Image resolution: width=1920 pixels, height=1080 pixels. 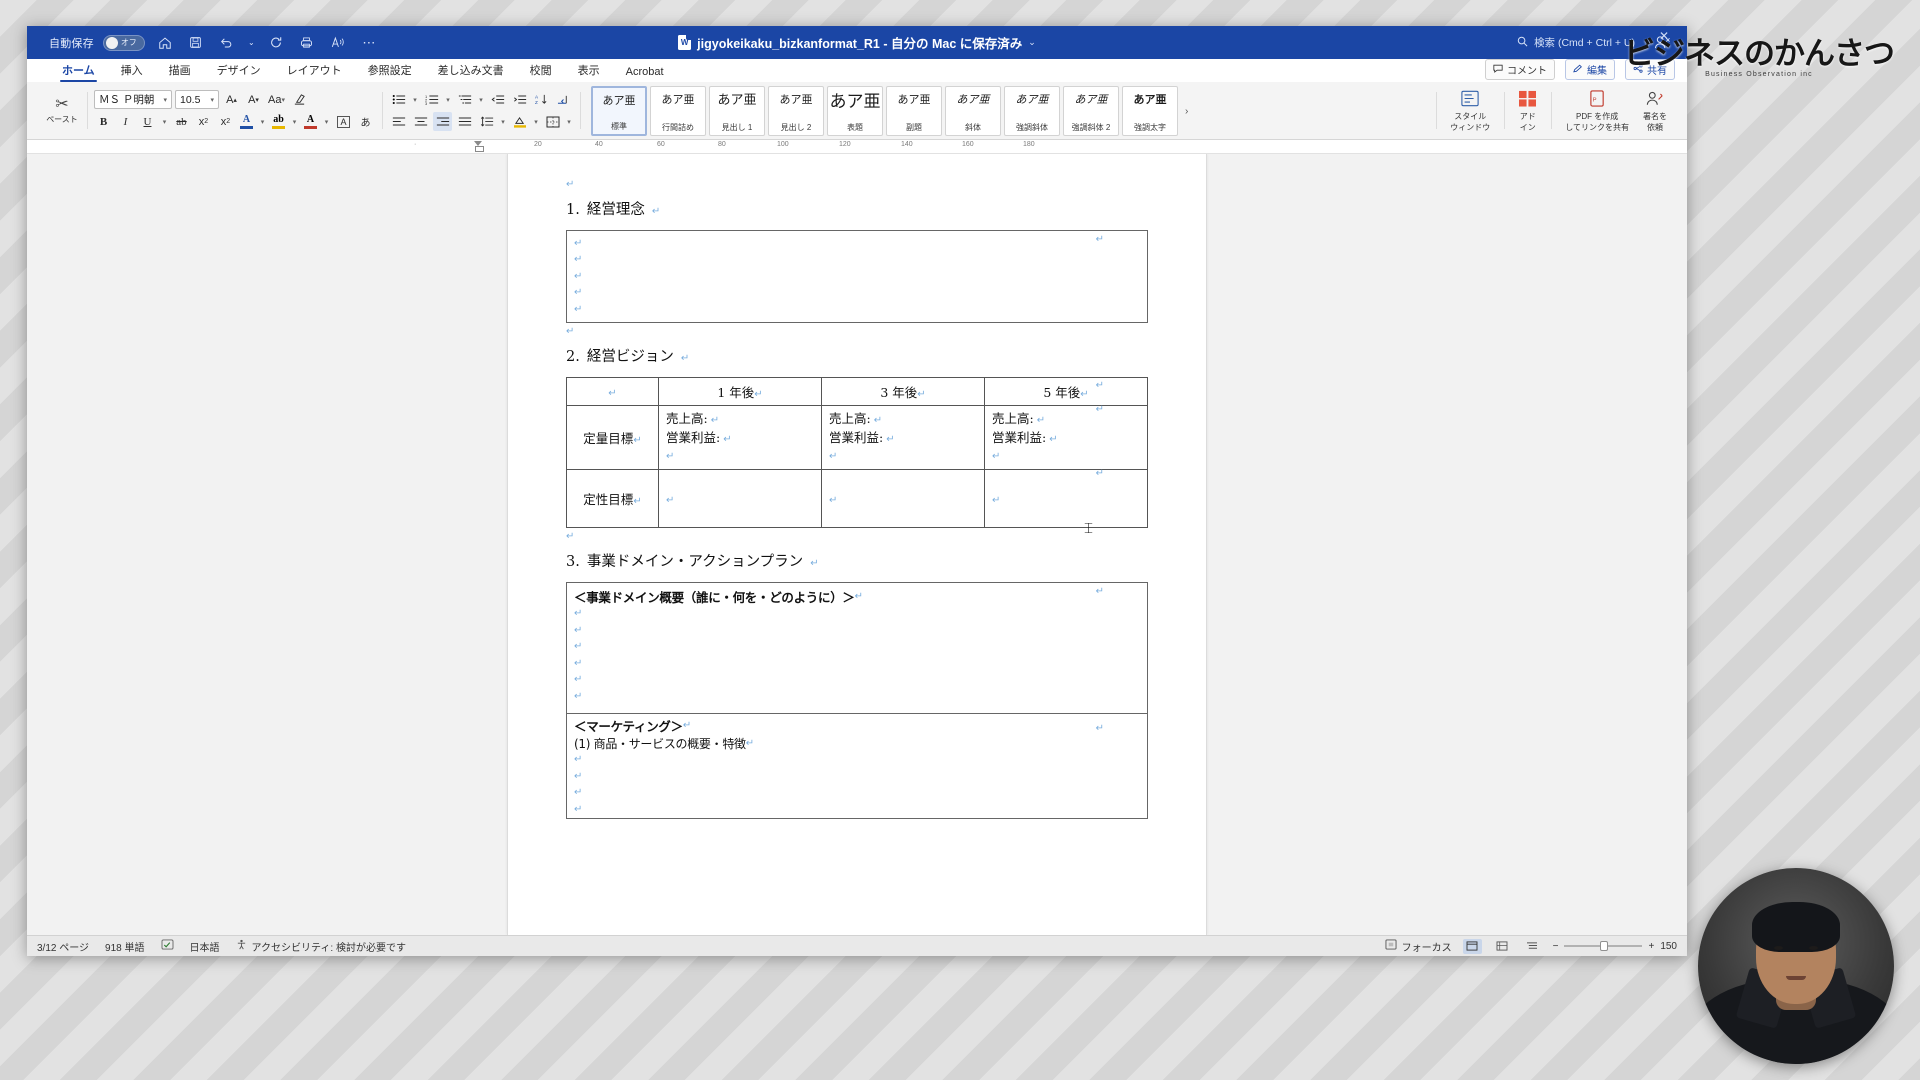 I want to click on style-card-emphasis-italic: あア亜 強調斜体, so click(x=1032, y=111).